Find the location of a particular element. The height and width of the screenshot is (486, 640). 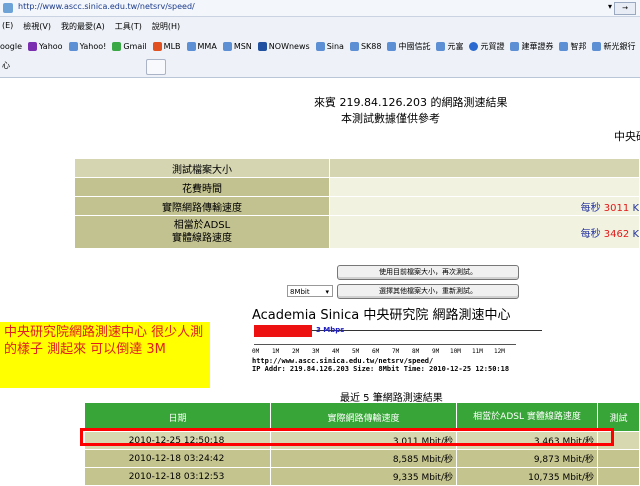

result-label: 相當於ADSL 實體線路速度 is located at coordinates (202, 232).